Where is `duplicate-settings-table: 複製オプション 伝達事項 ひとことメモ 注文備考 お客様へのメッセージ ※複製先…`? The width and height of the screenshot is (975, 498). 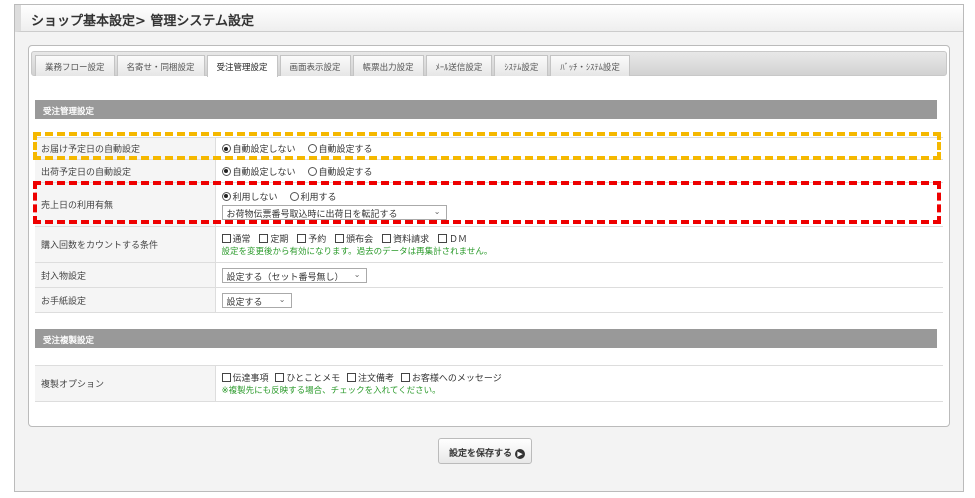 duplicate-settings-table: 複製オプション 伝達事項 ひとことメモ 注文備考 お客様へのメッセージ ※複製先… is located at coordinates (489, 383).